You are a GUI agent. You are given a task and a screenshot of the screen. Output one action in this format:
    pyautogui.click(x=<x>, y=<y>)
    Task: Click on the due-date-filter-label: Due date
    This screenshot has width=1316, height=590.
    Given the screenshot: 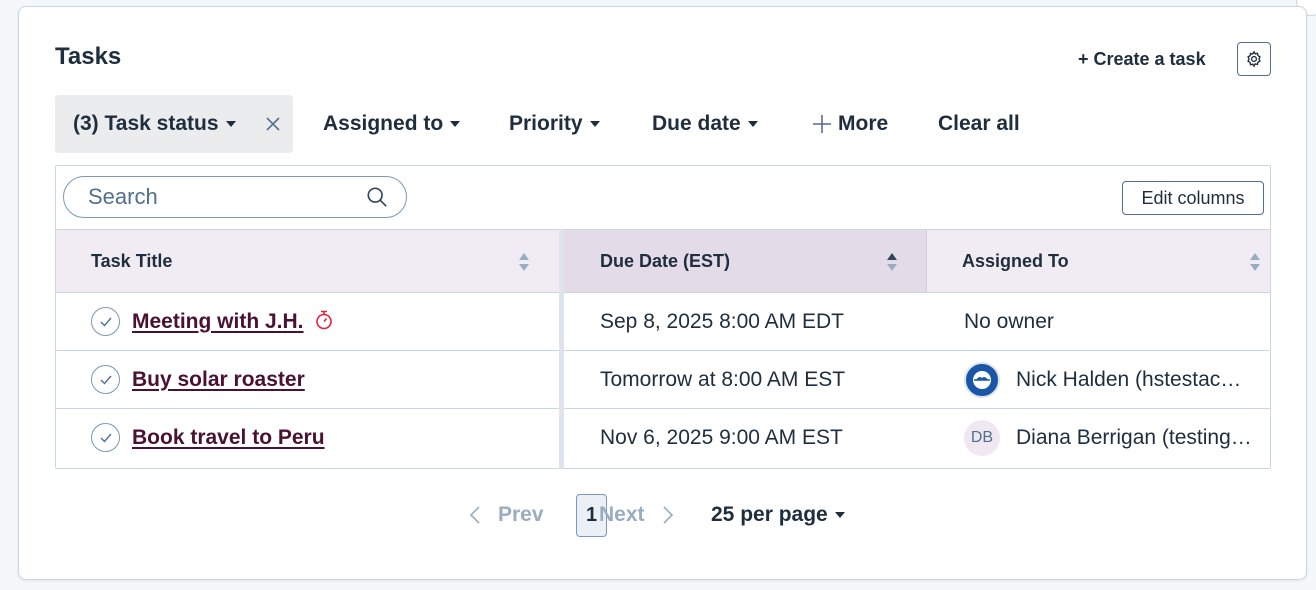 What is the action you would take?
    pyautogui.click(x=696, y=123)
    